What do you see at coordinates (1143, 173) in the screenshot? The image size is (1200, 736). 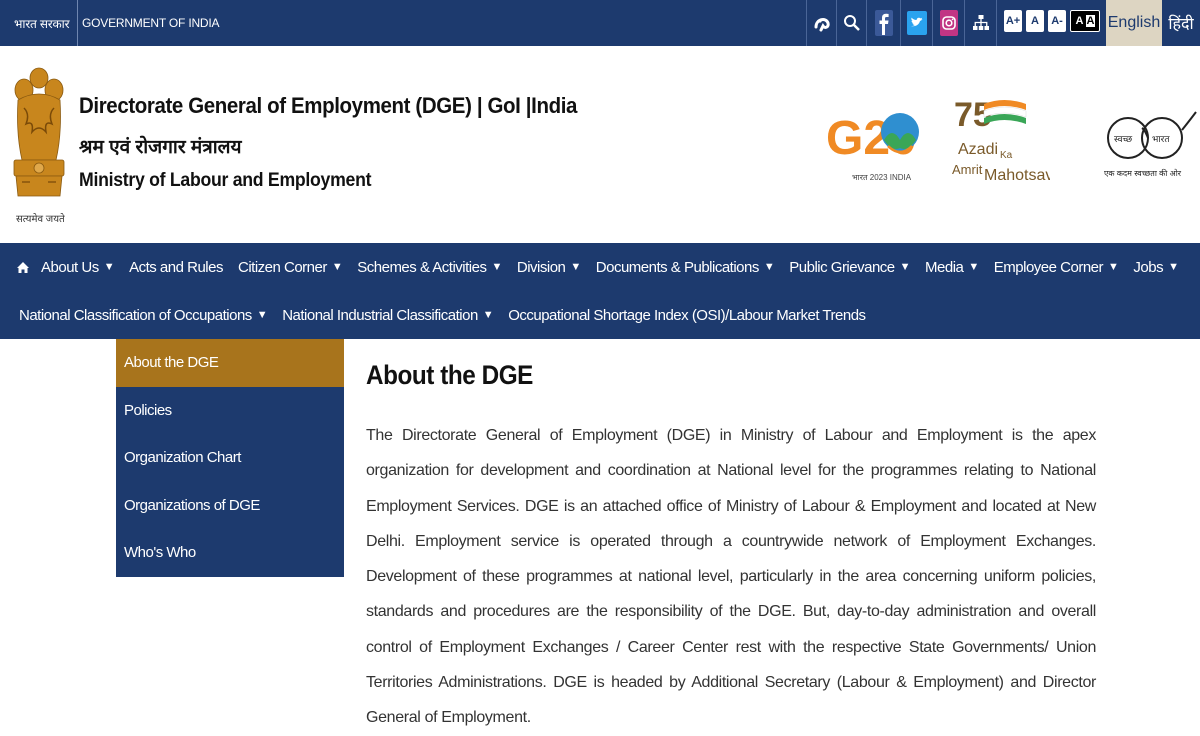 I see `swachh-caption: एक कदम स्वच्छता की ओर` at bounding box center [1143, 173].